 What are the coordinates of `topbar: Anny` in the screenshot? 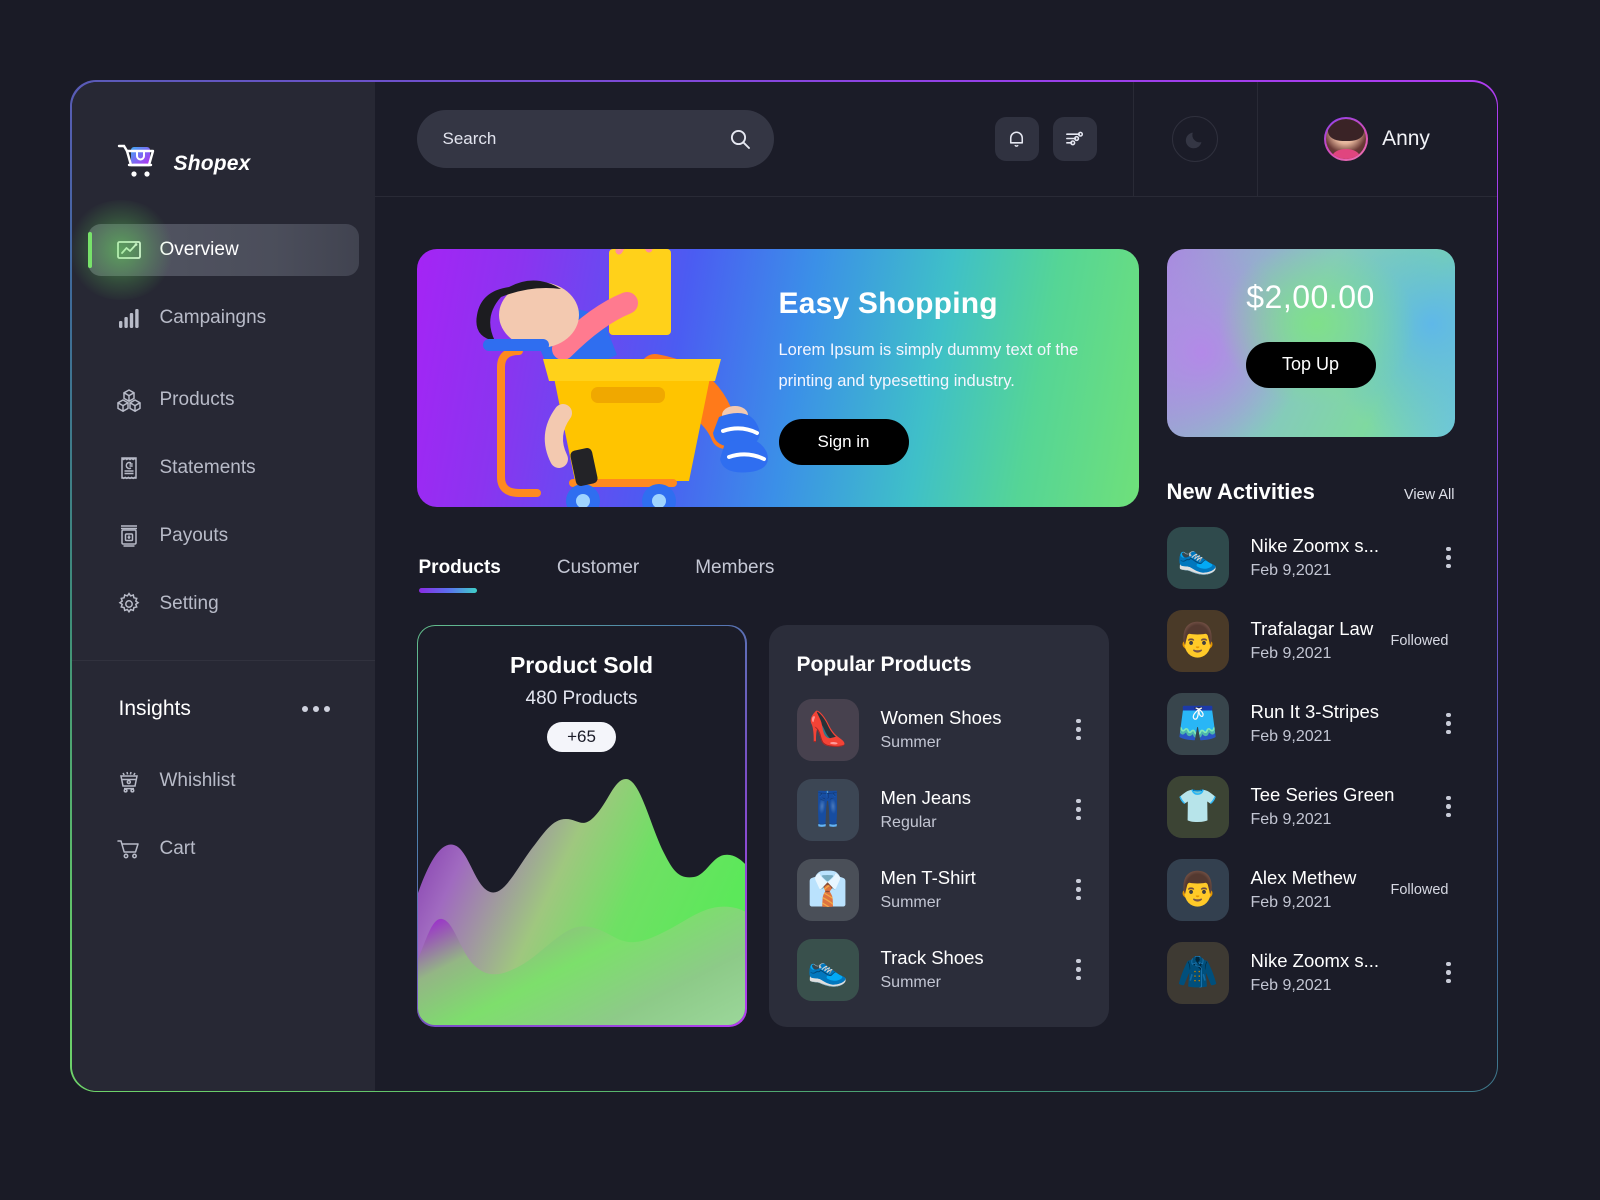 It's located at (935, 139).